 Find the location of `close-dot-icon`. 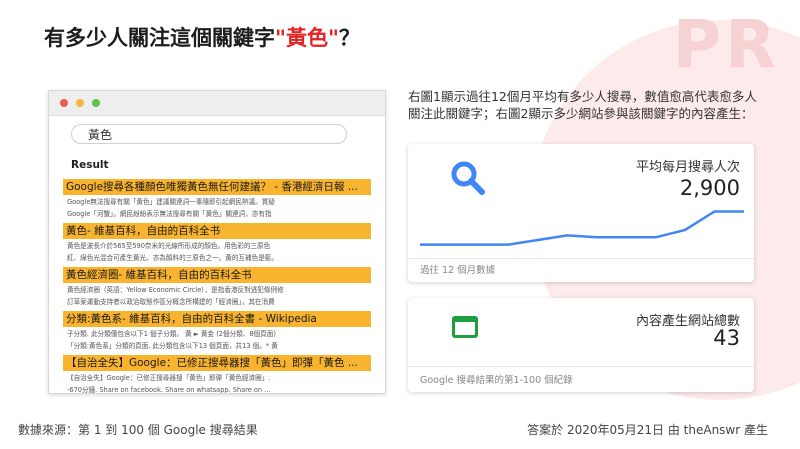

close-dot-icon is located at coordinates (64, 103).